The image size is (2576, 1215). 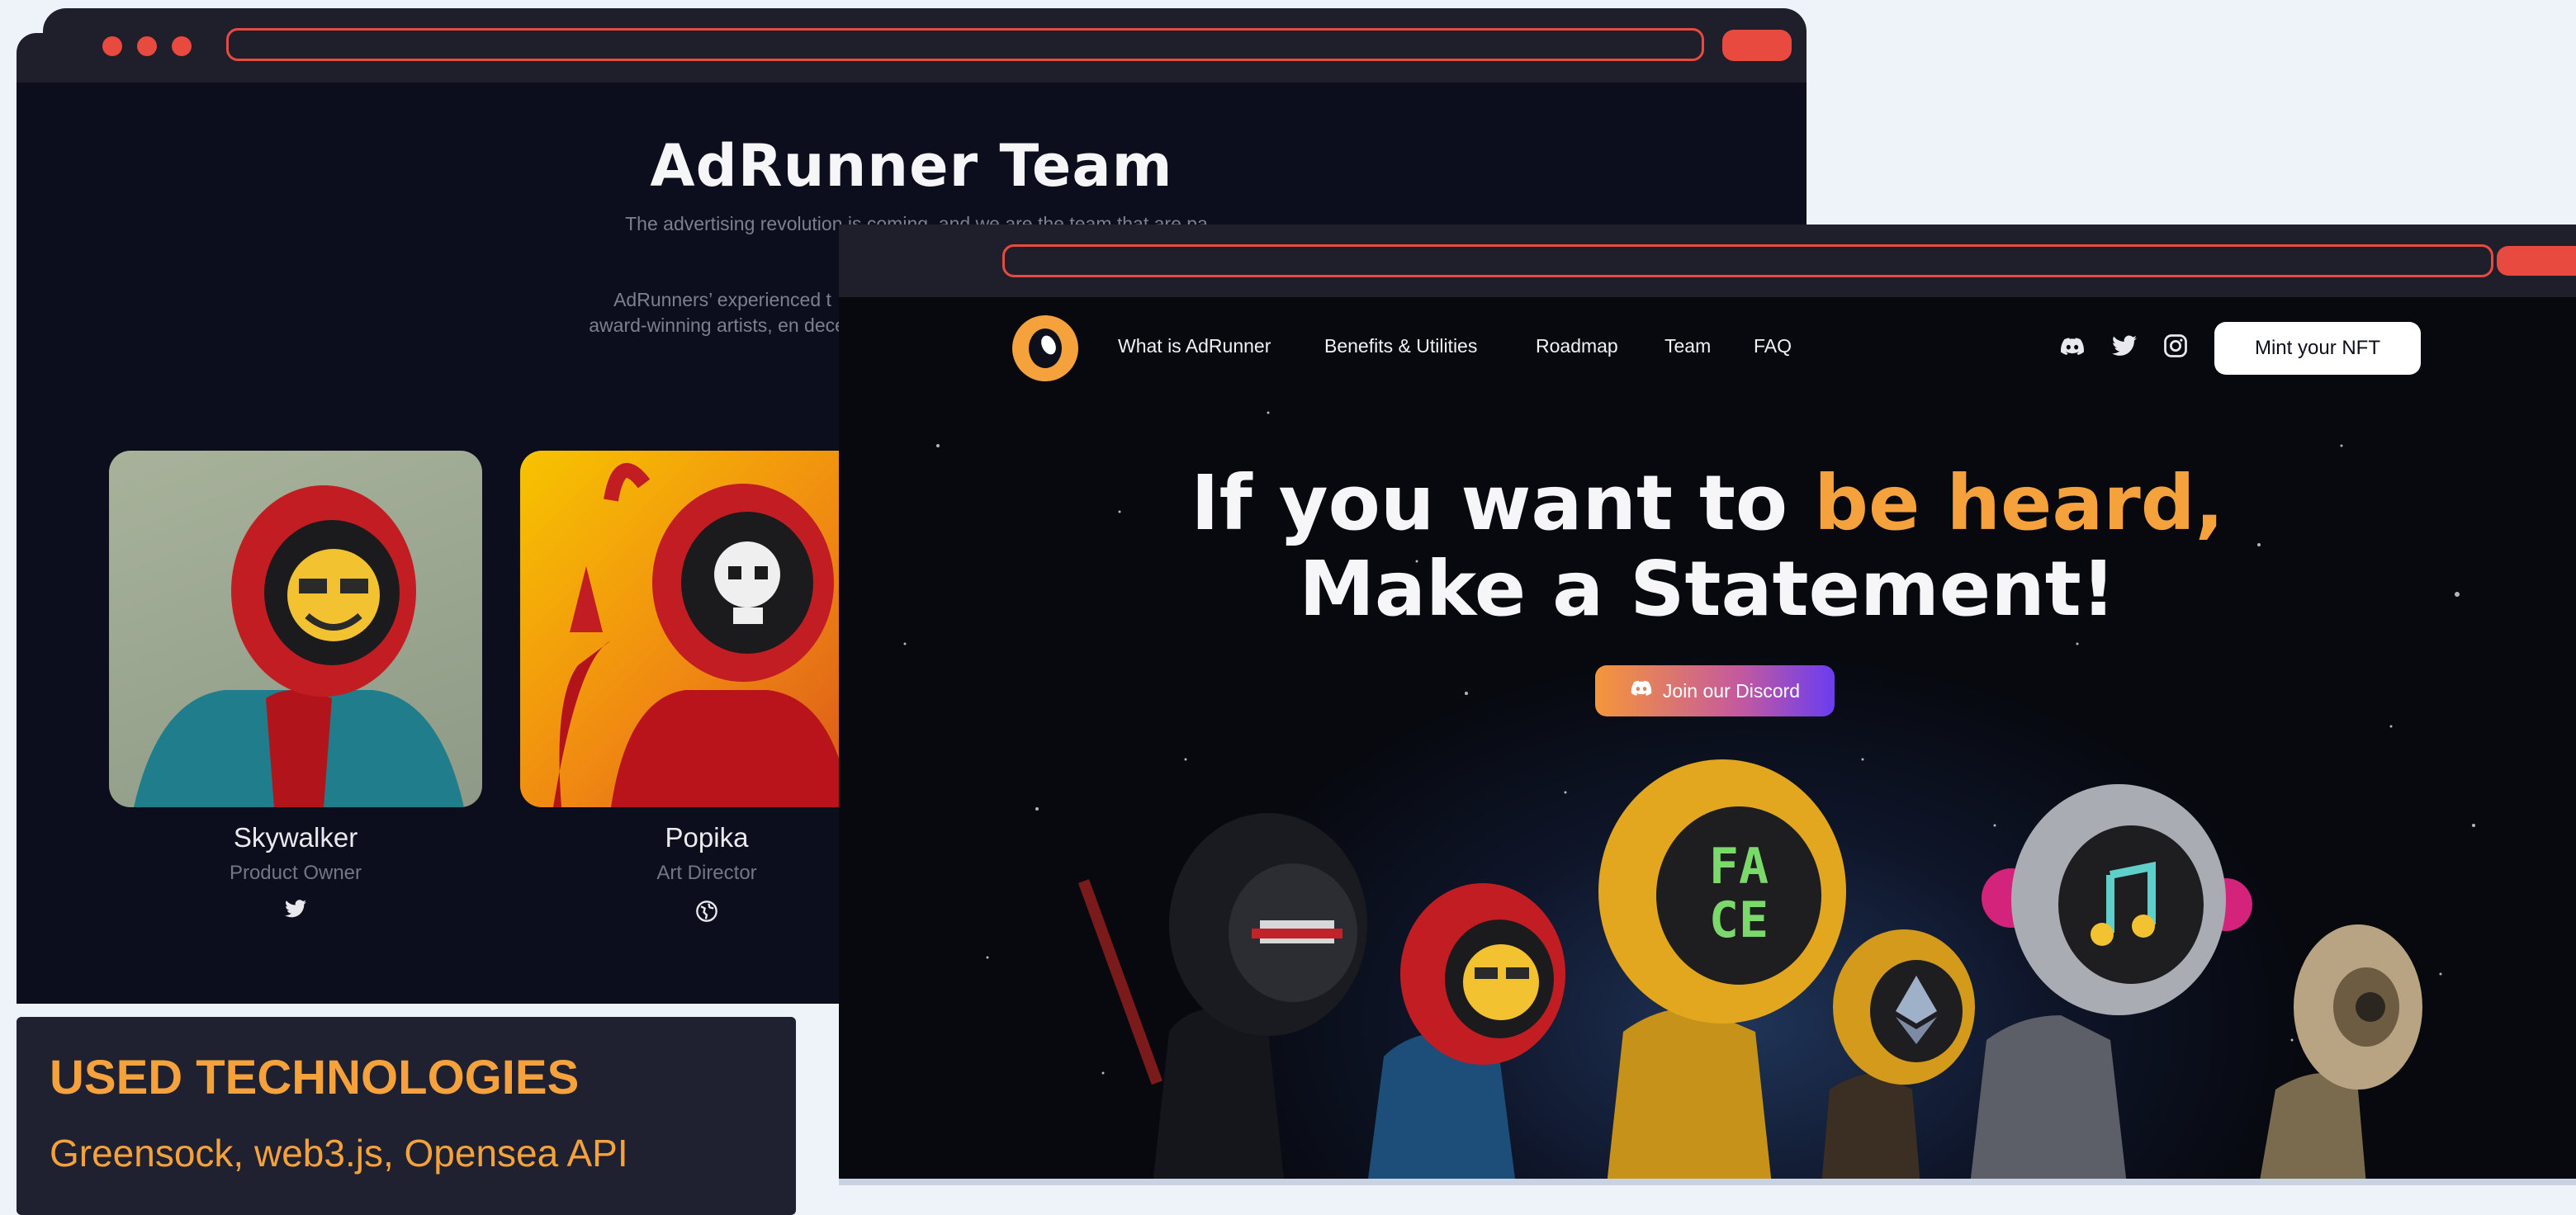 I want to click on hero-heading-accent: be heard,, so click(x=2019, y=503).